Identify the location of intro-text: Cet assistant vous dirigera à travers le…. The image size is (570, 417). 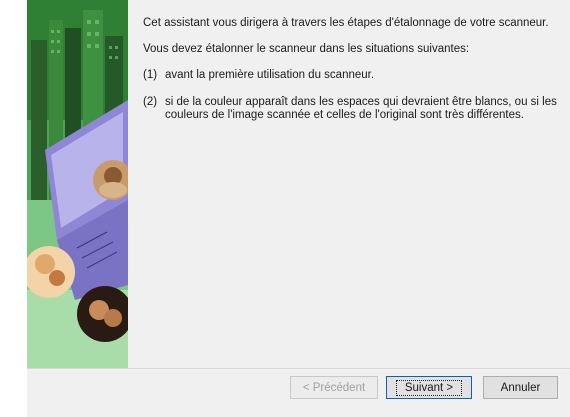
(346, 23).